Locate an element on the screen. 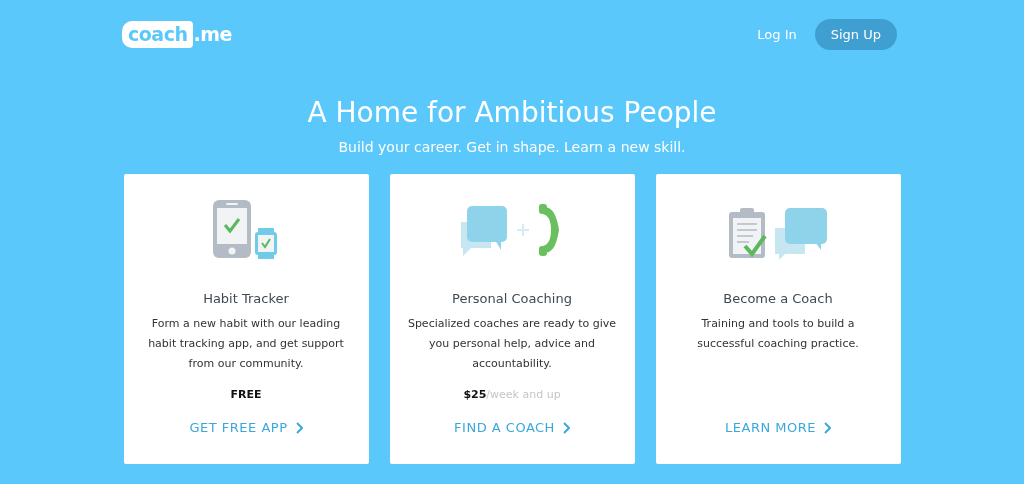  card-description: Form a new habit with our leading habit tracking app, and get support from our community. is located at coordinates (246, 344).